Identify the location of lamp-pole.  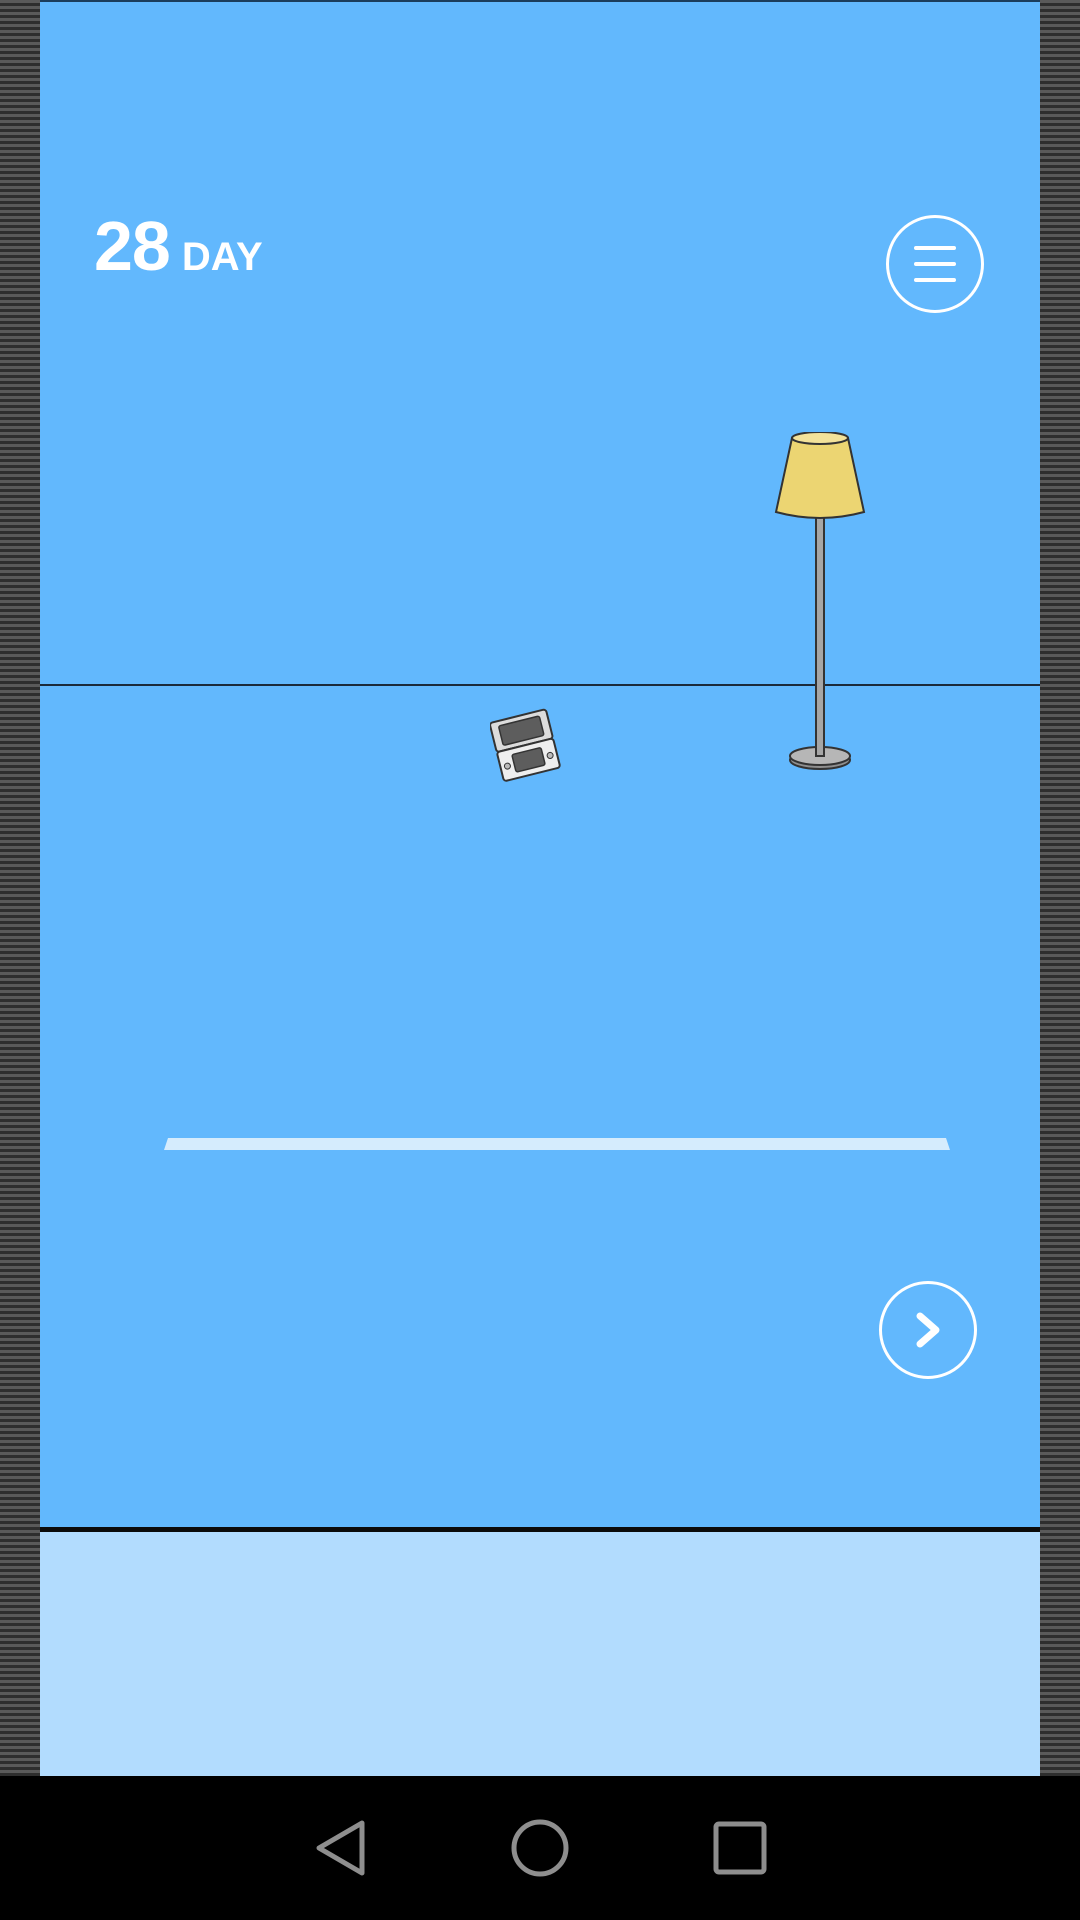
(820, 634).